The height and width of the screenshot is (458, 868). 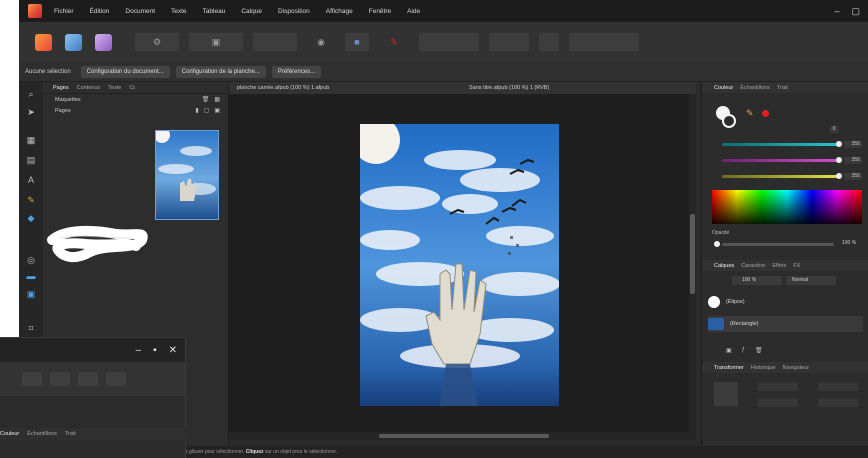 What do you see at coordinates (839, 160) in the screenshot?
I see `magenta-slider-knob` at bounding box center [839, 160].